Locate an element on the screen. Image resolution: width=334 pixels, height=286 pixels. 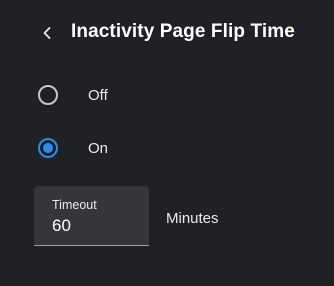
timeout-input is located at coordinates (92, 226).